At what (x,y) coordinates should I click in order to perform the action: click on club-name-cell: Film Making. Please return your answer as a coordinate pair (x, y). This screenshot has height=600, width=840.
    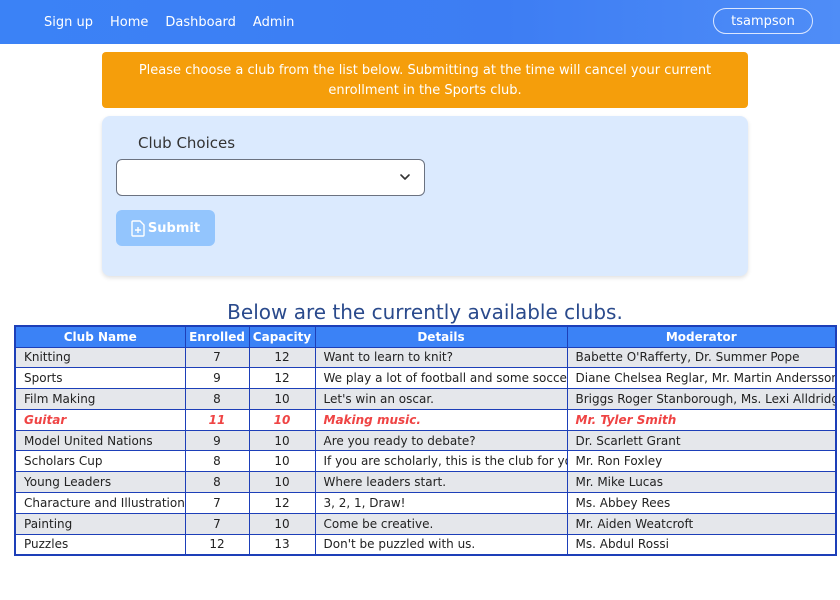
    Looking at the image, I should click on (100, 399).